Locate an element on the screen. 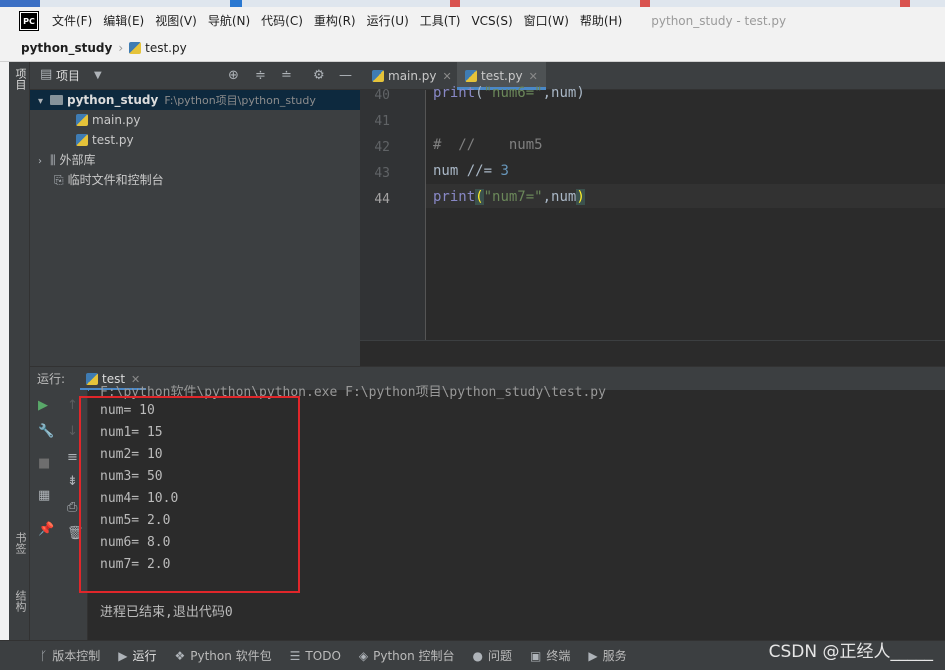 This screenshot has width=945, height=670. highlight-annotation-box is located at coordinates (189, 494).